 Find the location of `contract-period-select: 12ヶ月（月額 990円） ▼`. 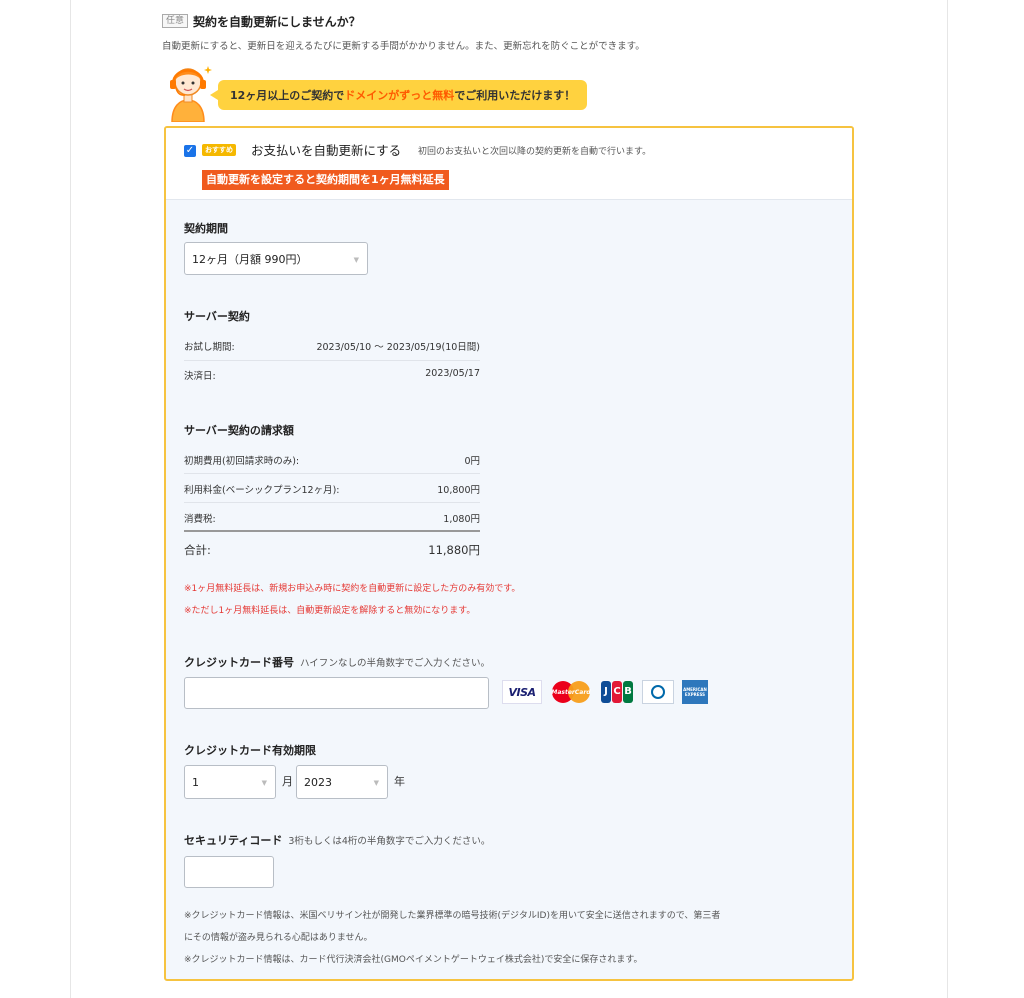

contract-period-select: 12ヶ月（月額 990円） ▼ is located at coordinates (276, 258).